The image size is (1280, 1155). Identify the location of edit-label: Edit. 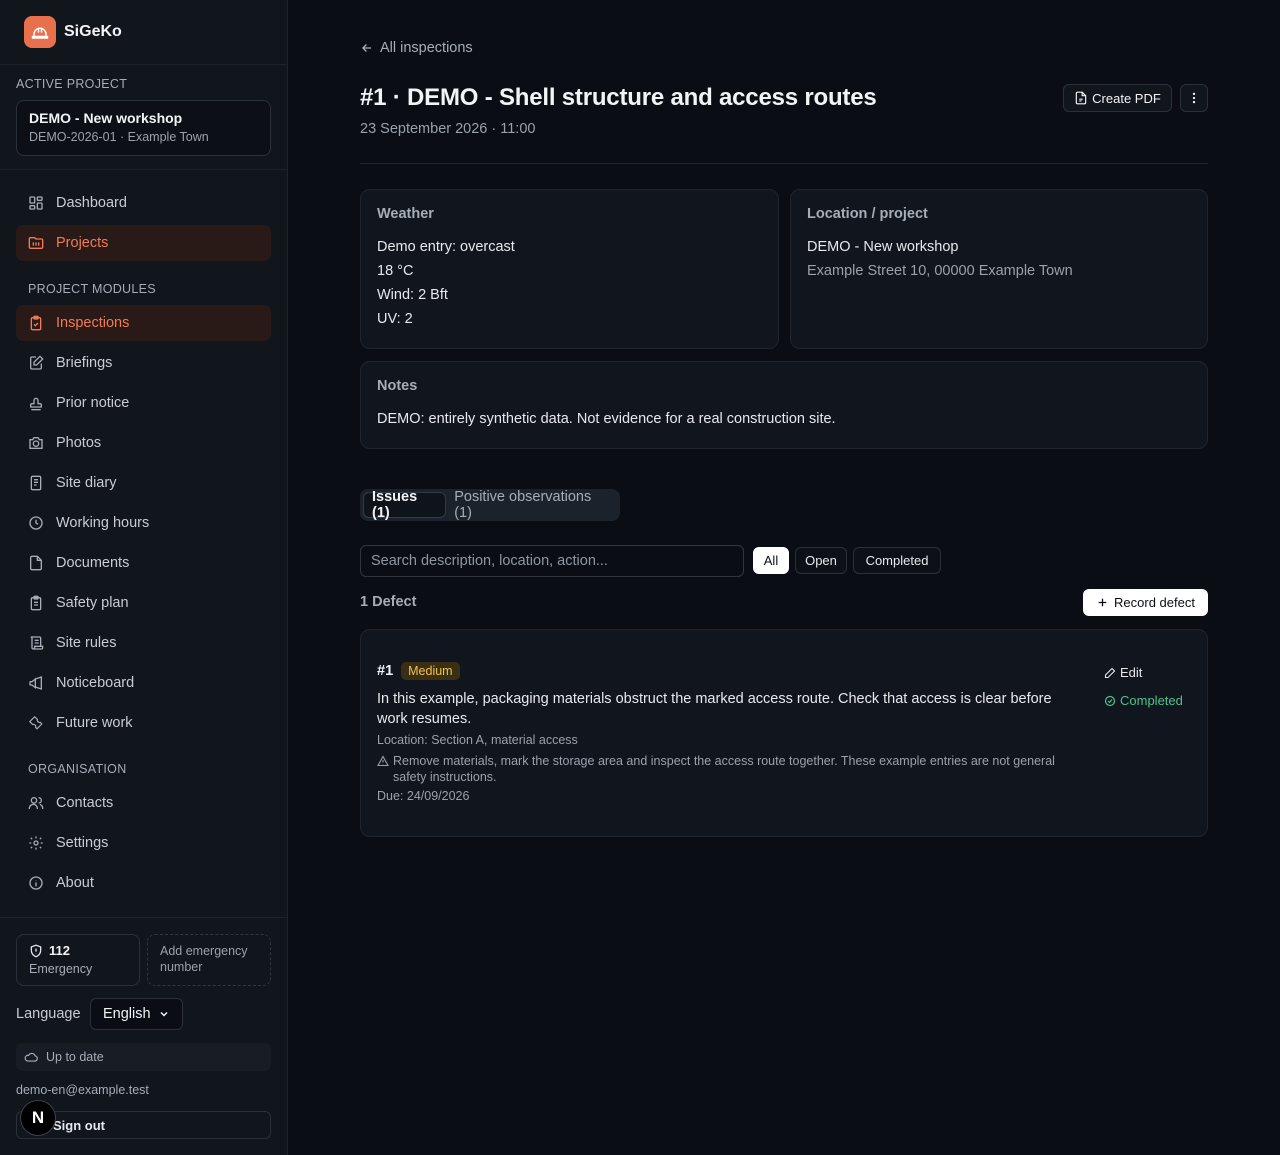
(1131, 672).